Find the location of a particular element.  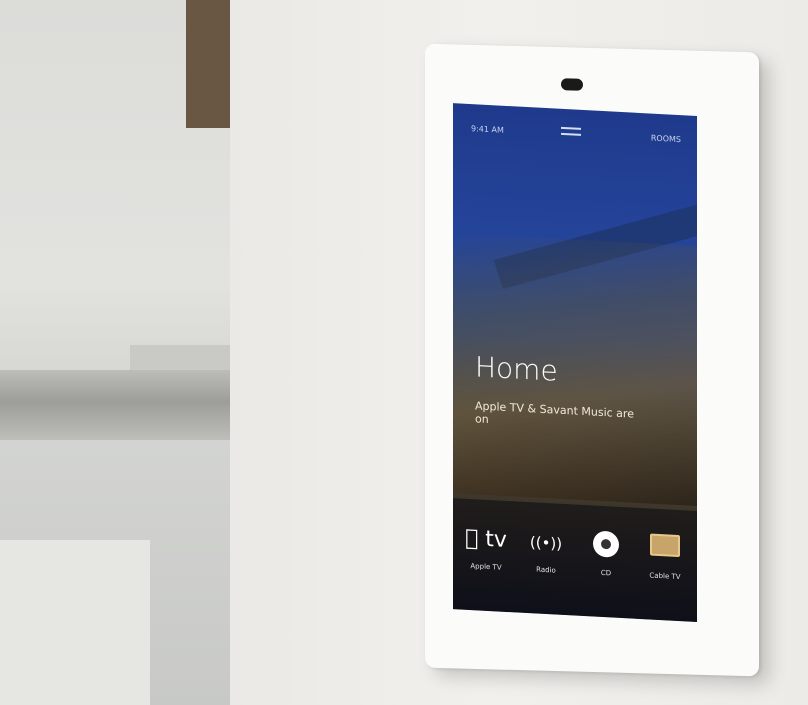

stovetop is located at coordinates (117, 410).